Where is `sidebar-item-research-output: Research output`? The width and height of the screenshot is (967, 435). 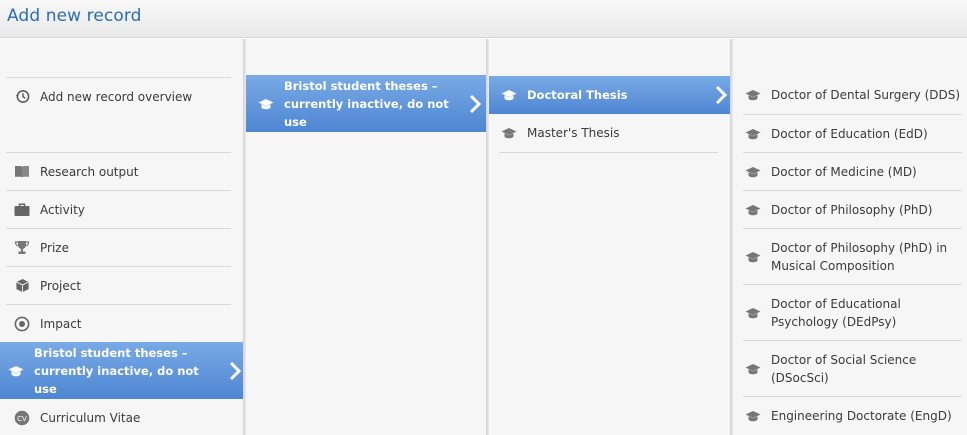 sidebar-item-research-output: Research output is located at coordinates (118, 171).